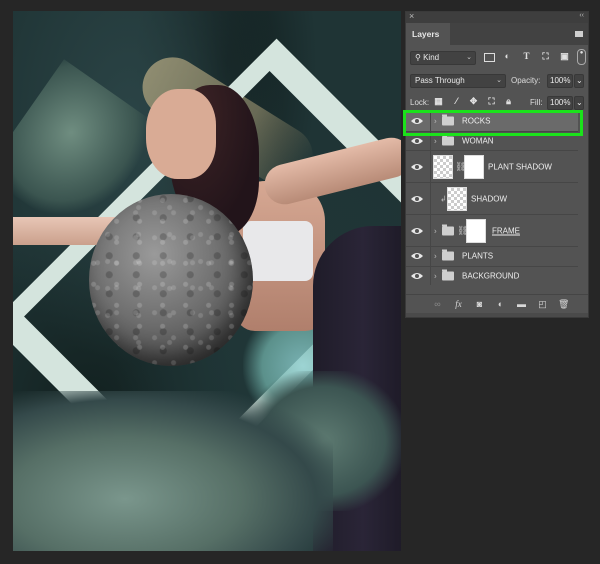 Image resolution: width=600 pixels, height=564 pixels. I want to click on tab-layers: Layers, so click(428, 34).